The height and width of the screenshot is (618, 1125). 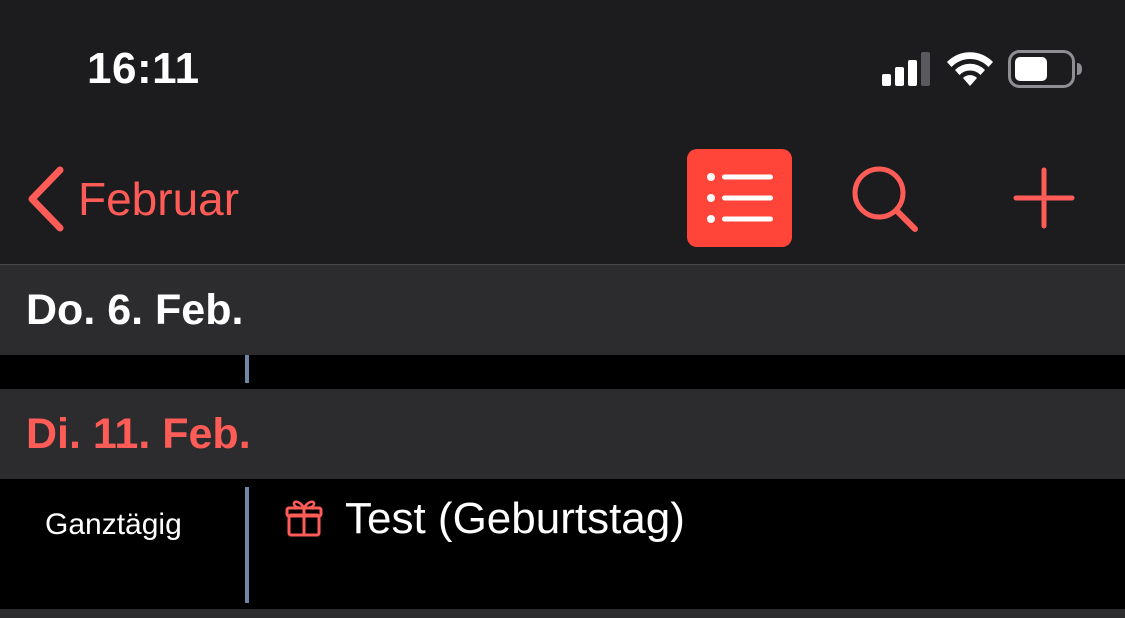 What do you see at coordinates (135, 309) in the screenshot?
I see `day-label: Do. 6. Feb.` at bounding box center [135, 309].